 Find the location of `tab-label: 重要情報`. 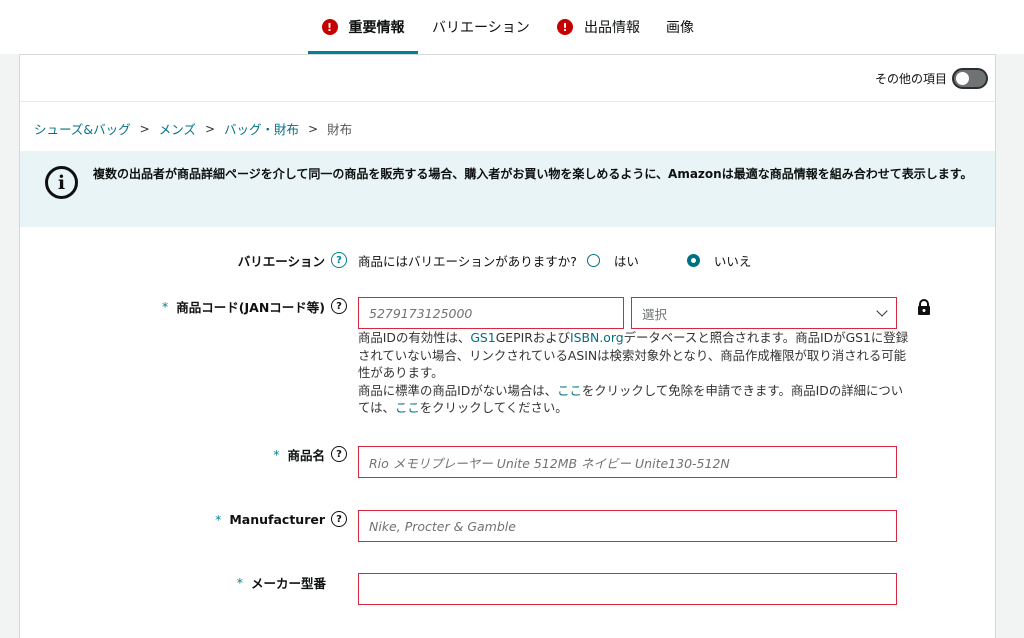

tab-label: 重要情報 is located at coordinates (376, 28).